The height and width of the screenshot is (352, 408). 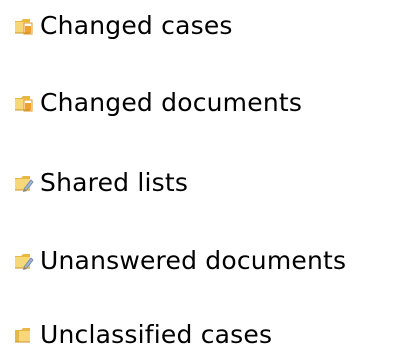 What do you see at coordinates (24, 335) in the screenshot?
I see `folder-icon` at bounding box center [24, 335].